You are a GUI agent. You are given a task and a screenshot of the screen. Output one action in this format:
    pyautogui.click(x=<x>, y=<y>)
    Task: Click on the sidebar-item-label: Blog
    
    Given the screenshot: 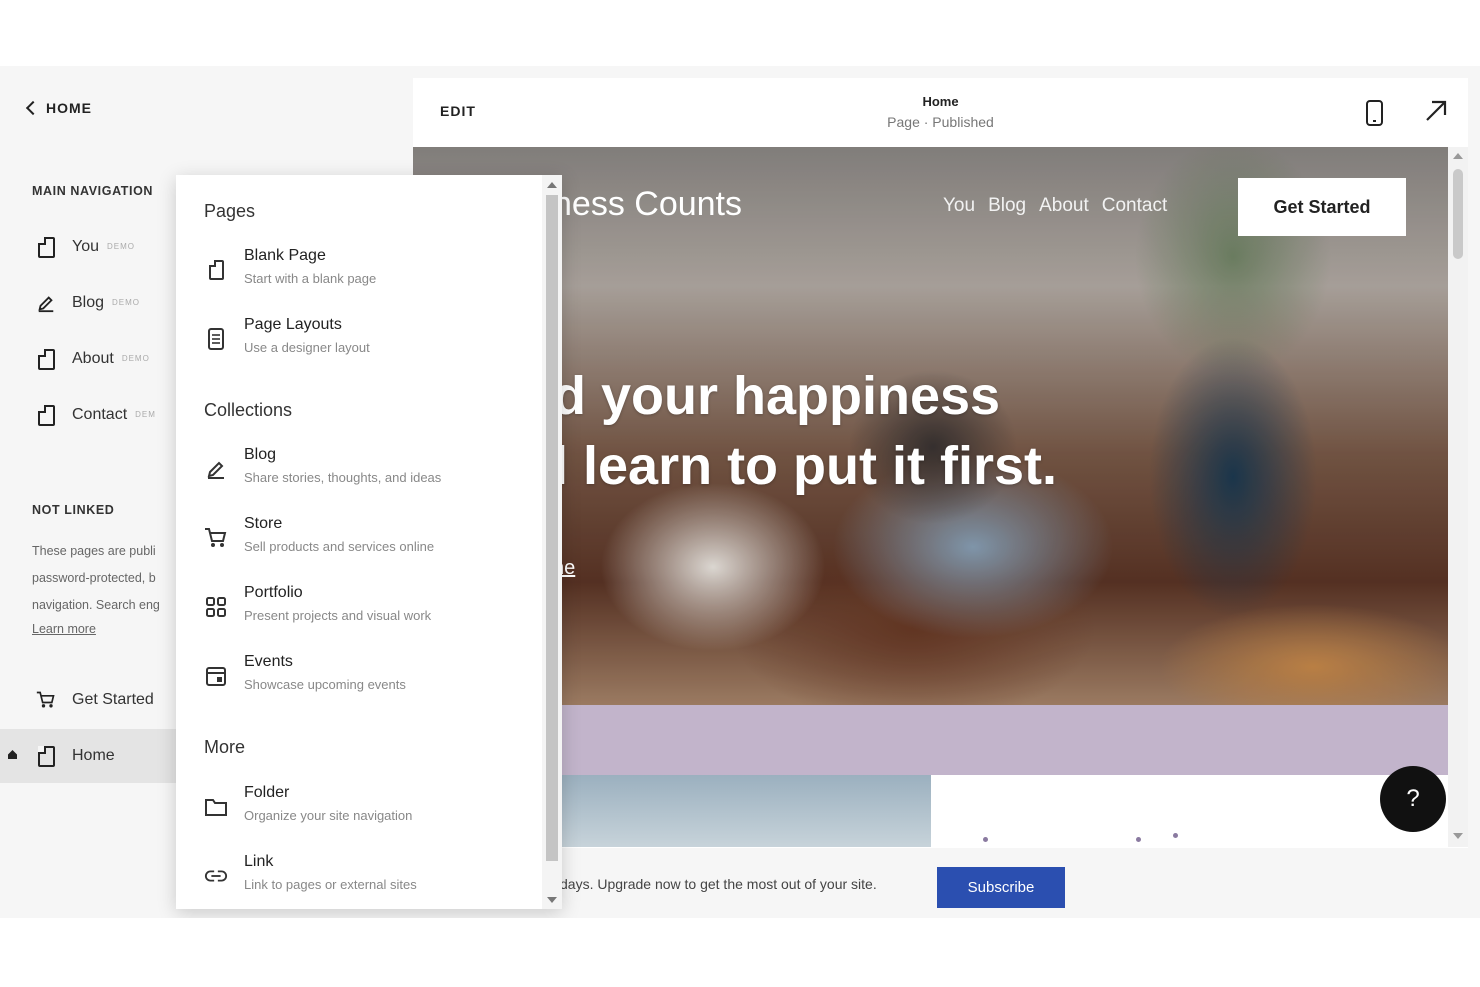 What is the action you would take?
    pyautogui.click(x=88, y=302)
    